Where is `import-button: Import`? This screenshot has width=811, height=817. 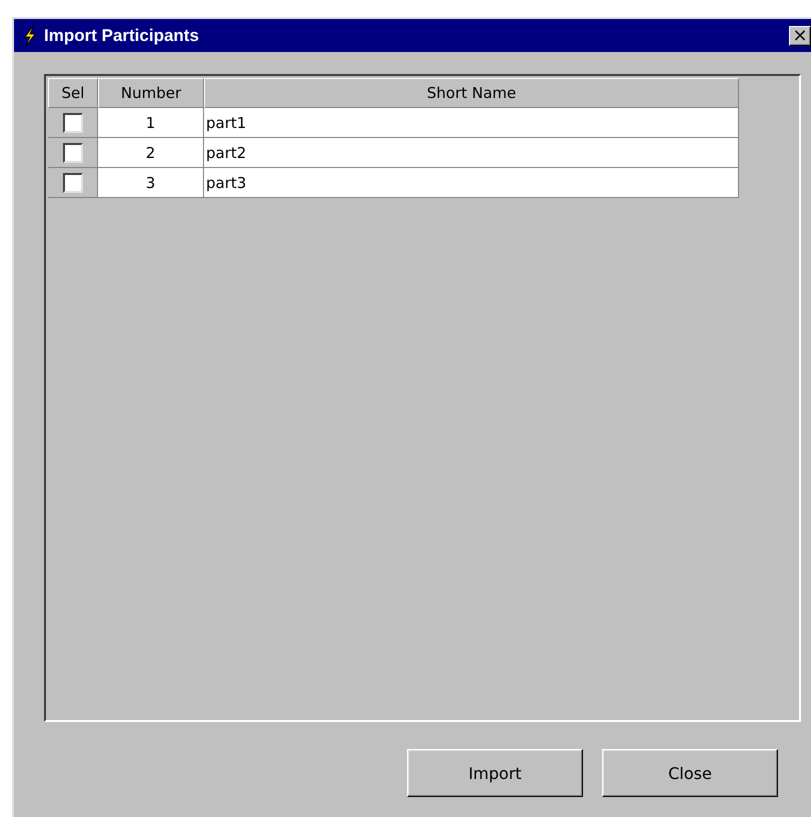 import-button: Import is located at coordinates (495, 773).